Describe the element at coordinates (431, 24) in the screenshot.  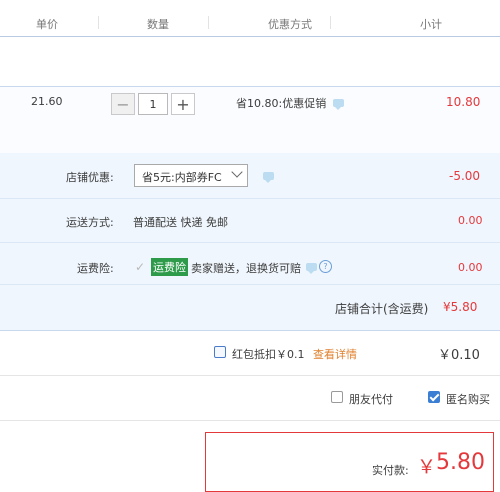
I see `header-subtotal: 小计` at that location.